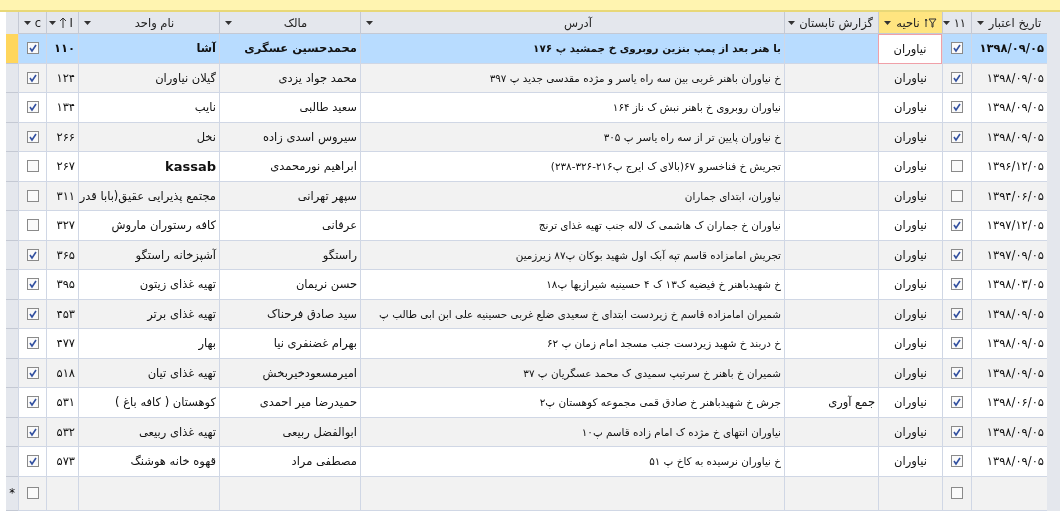 The height and width of the screenshot is (511, 1060). I want to click on table-cell: سپهر تهرانی, so click(289, 196).